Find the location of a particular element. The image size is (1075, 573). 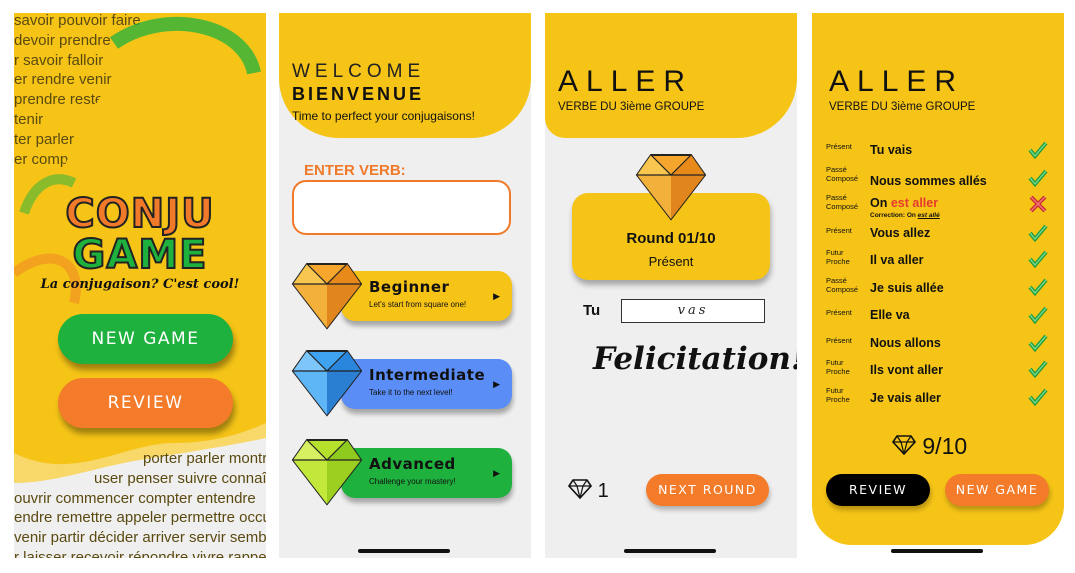

welcome-subtitle: Time to perfect your conjugaisons! is located at coordinates (383, 116).